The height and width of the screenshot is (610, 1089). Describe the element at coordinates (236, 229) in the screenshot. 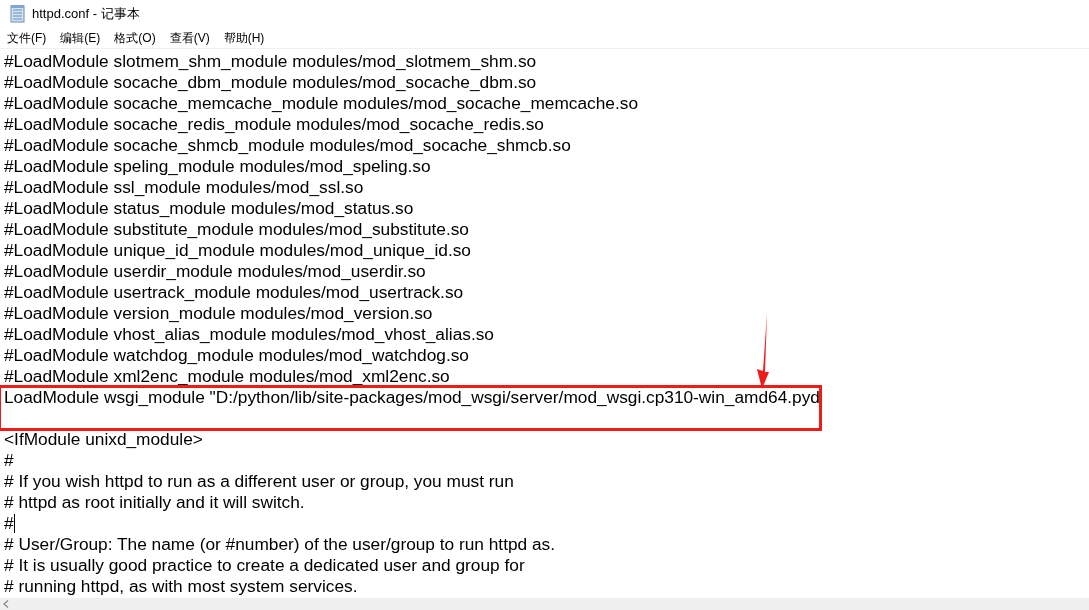

I see `code-line: #LoadModule substitute_module modules/mod_substitute.so` at that location.